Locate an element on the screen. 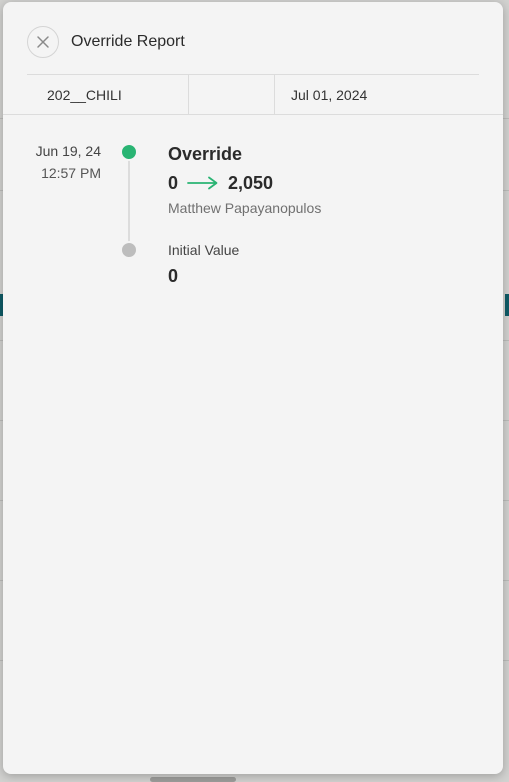 This screenshot has height=782, width=509. event-date: Jun 19, 24 is located at coordinates (68, 151).